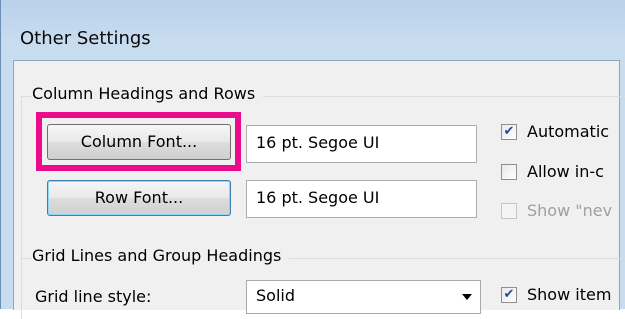  Describe the element at coordinates (509, 211) in the screenshot. I see `show-new-checkbox` at that location.